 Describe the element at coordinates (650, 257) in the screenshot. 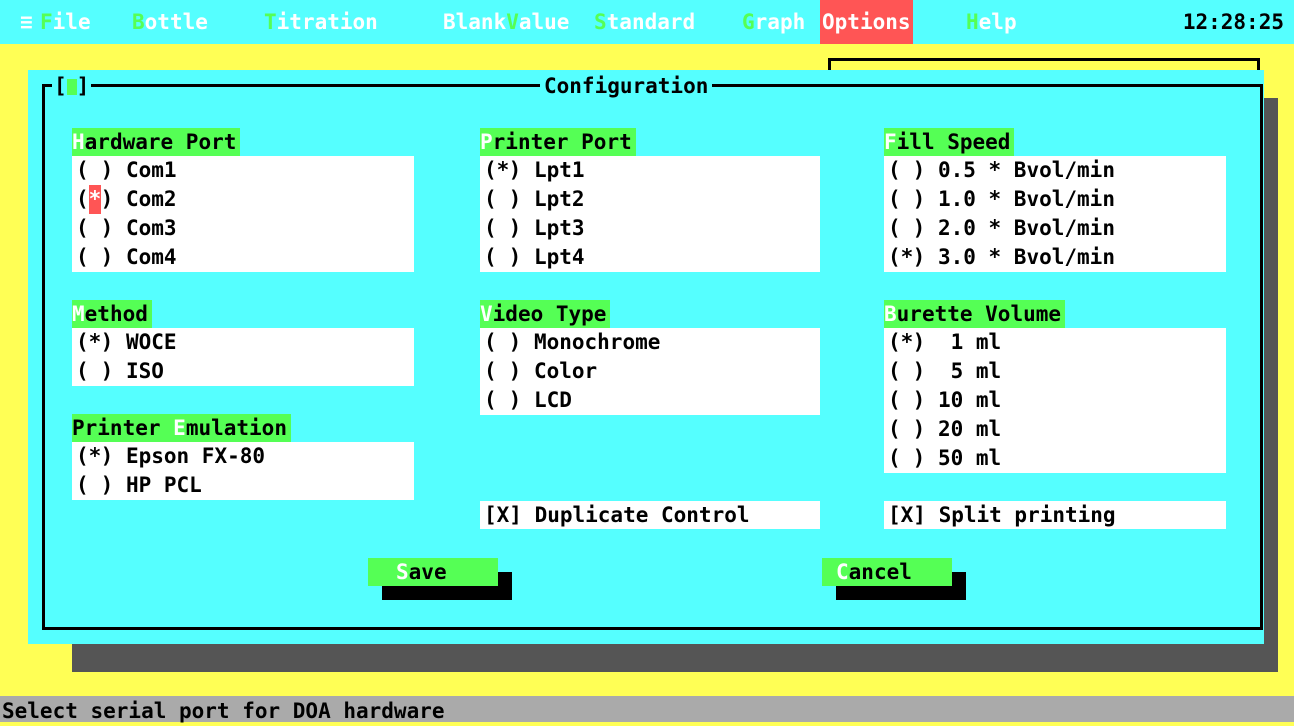

I see `radio-lpt4: ( ) Lpt4` at that location.